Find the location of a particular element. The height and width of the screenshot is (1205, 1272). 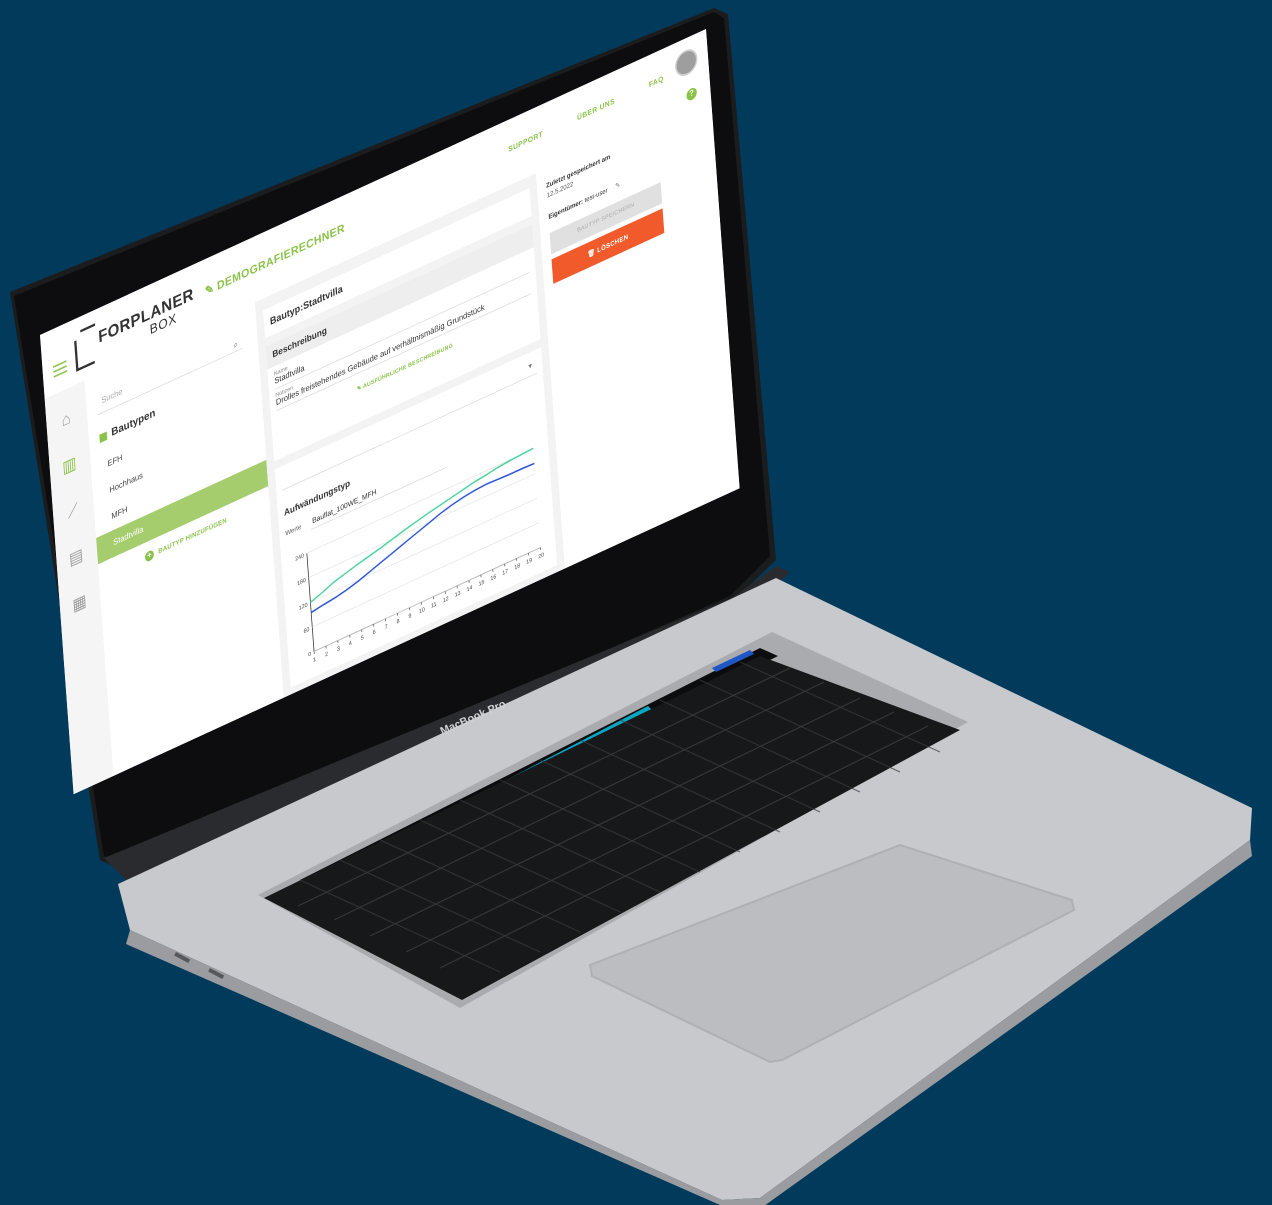

x-tick-label: 4 is located at coordinates (351, 644).